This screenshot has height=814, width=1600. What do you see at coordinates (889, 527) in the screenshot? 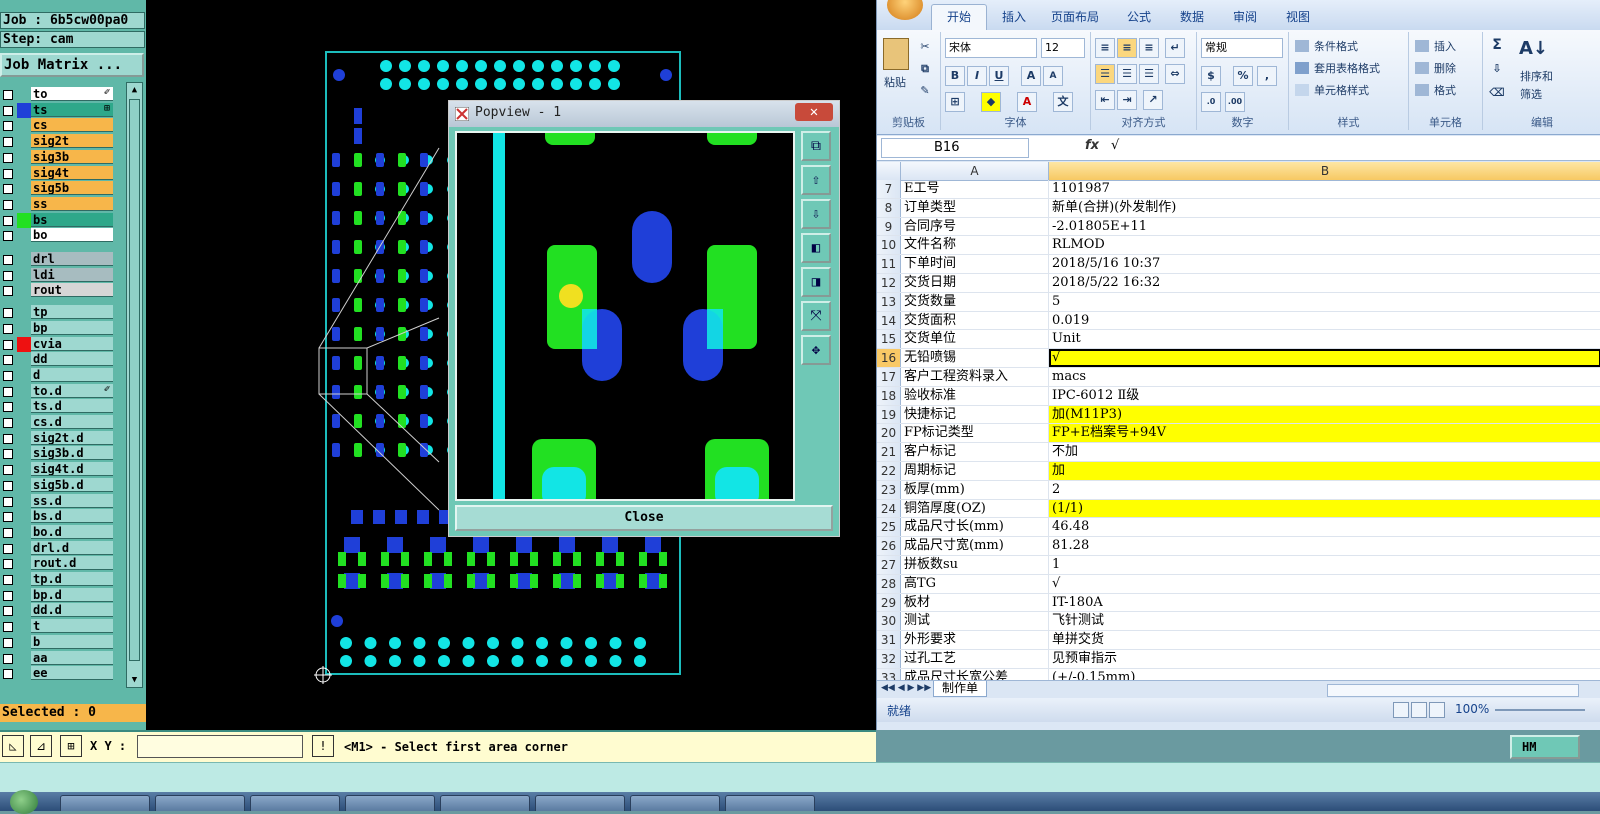
I see `row-header: 25` at bounding box center [889, 527].